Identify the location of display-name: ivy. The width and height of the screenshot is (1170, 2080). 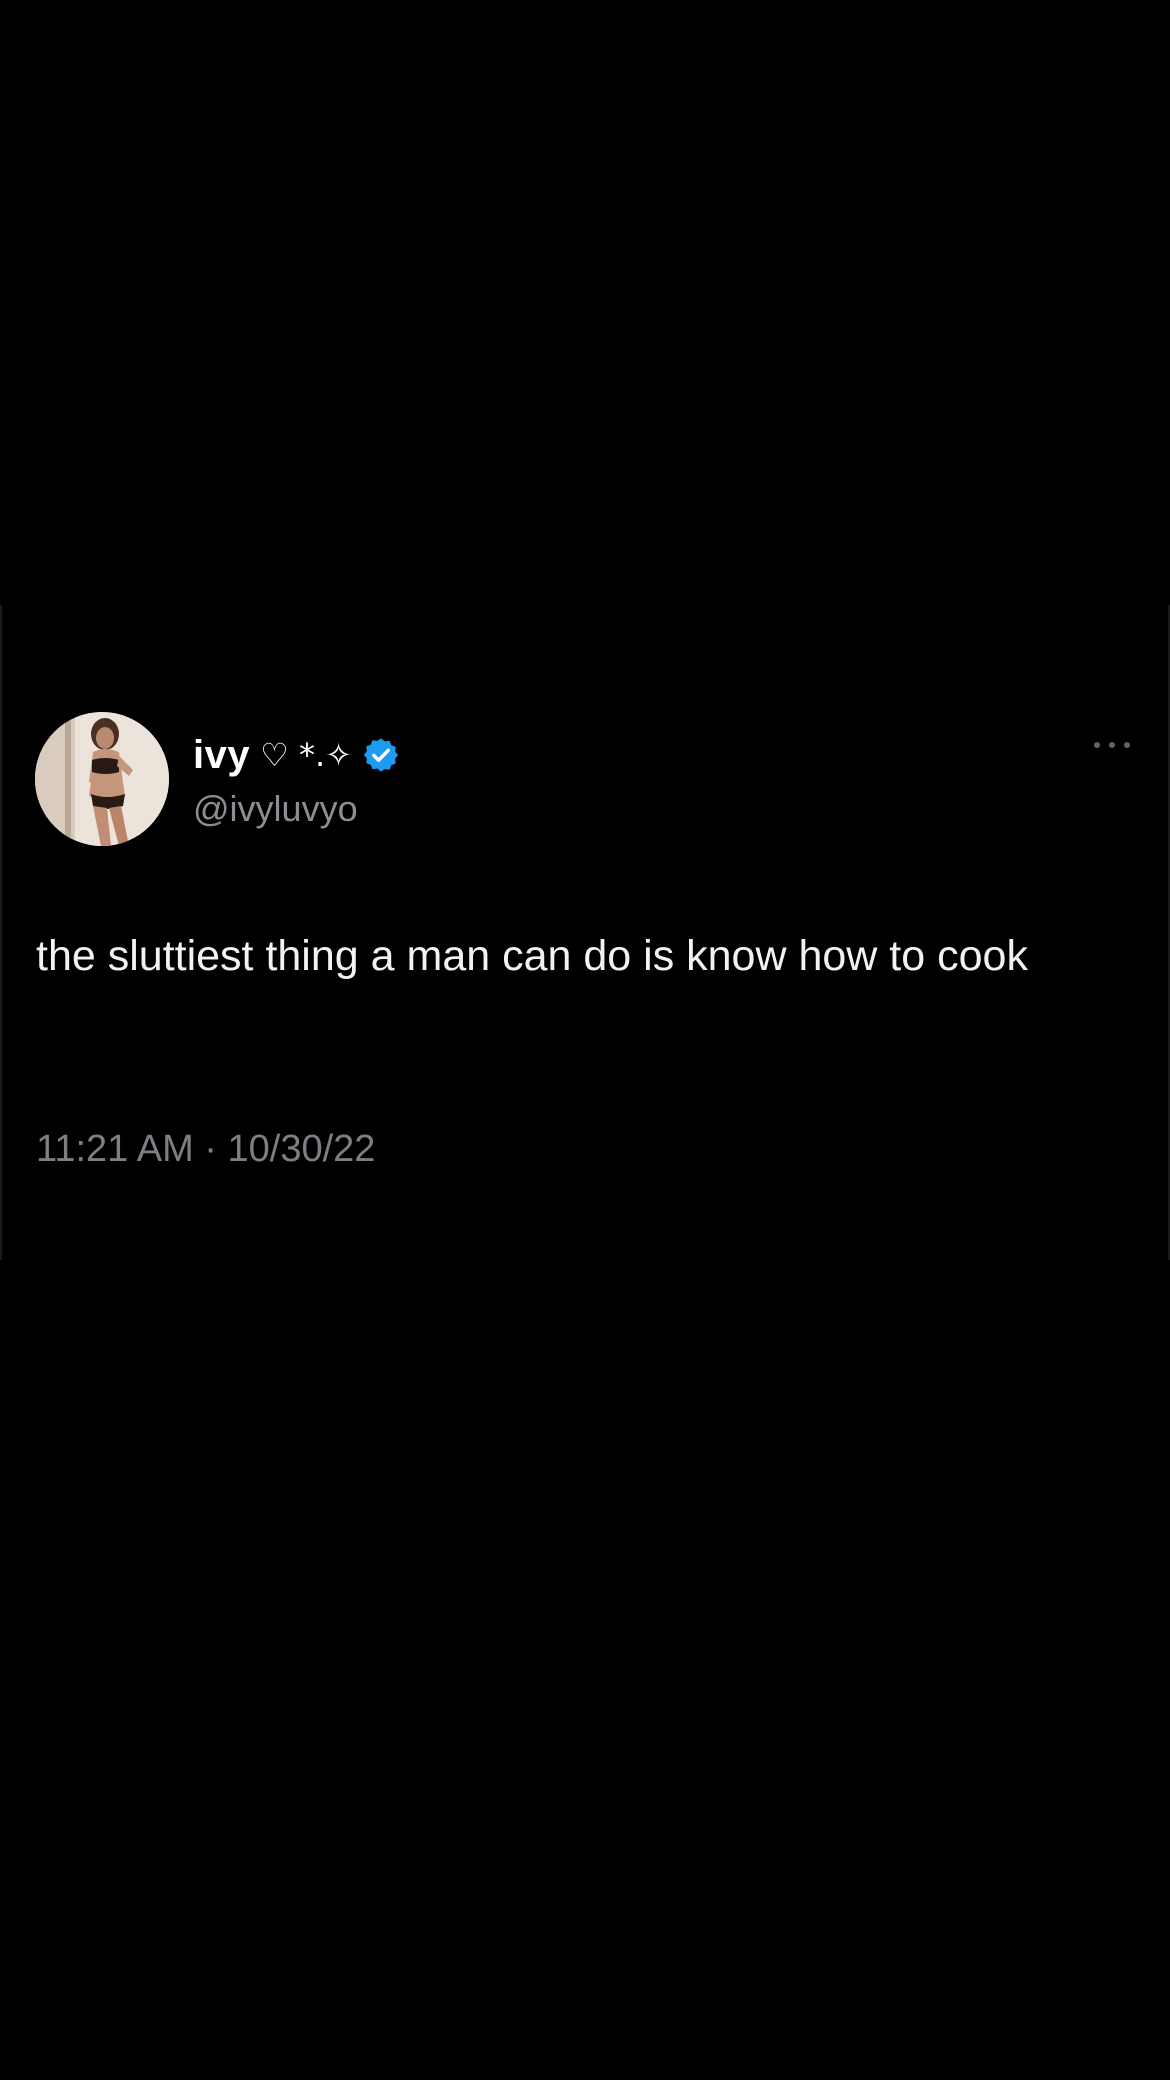
(221, 755).